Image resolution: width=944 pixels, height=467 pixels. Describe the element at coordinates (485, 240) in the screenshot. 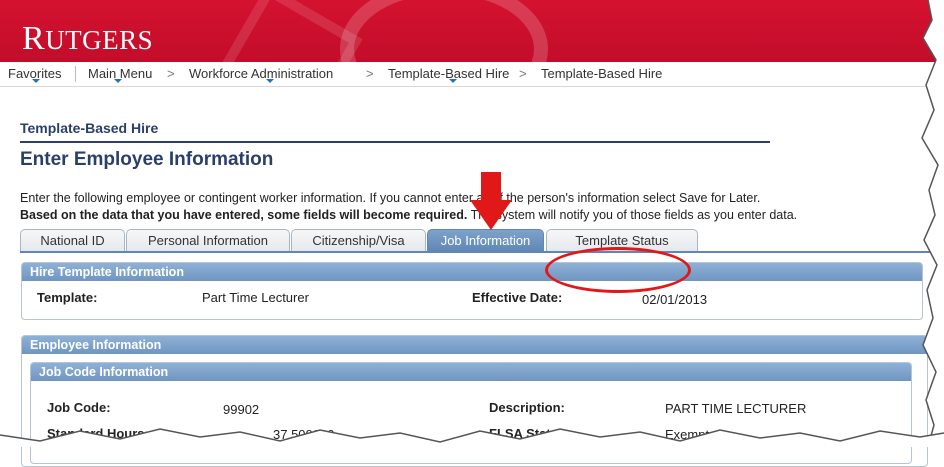

I see `tab-job-information: Job Information` at that location.